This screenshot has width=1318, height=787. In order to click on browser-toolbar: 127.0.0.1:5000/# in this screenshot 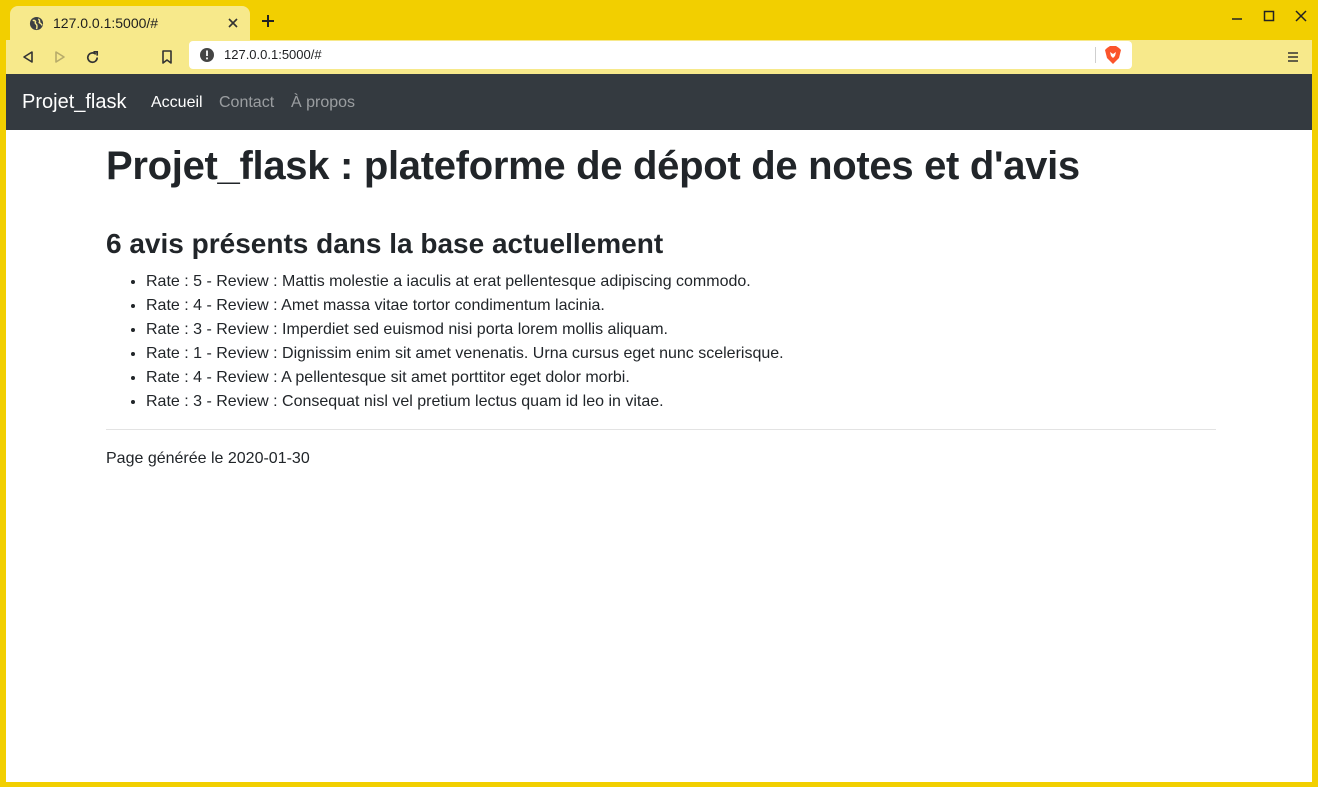, I will do `click(659, 57)`.